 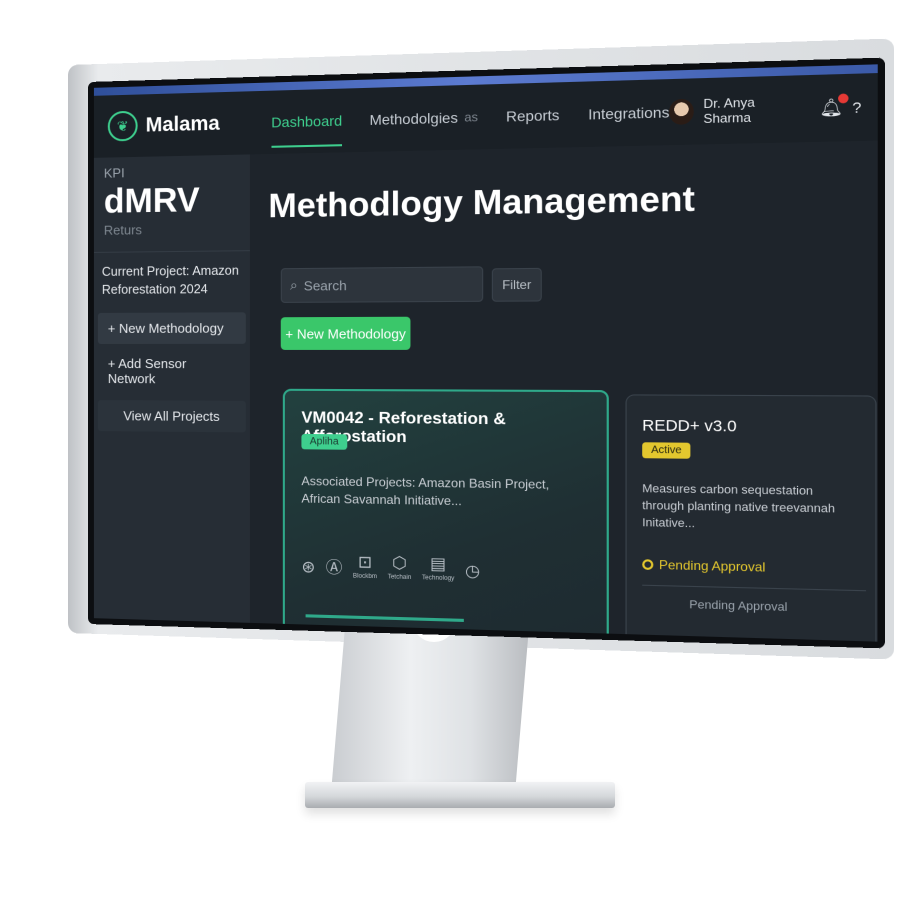 What do you see at coordinates (532, 115) in the screenshot?
I see `nav-reports: Reports` at bounding box center [532, 115].